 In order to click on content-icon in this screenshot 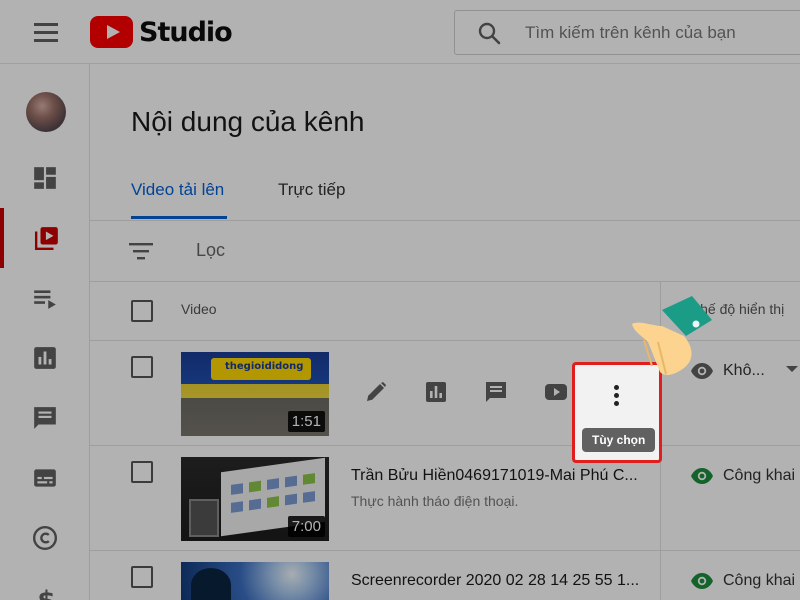, I will do `click(46, 239)`.